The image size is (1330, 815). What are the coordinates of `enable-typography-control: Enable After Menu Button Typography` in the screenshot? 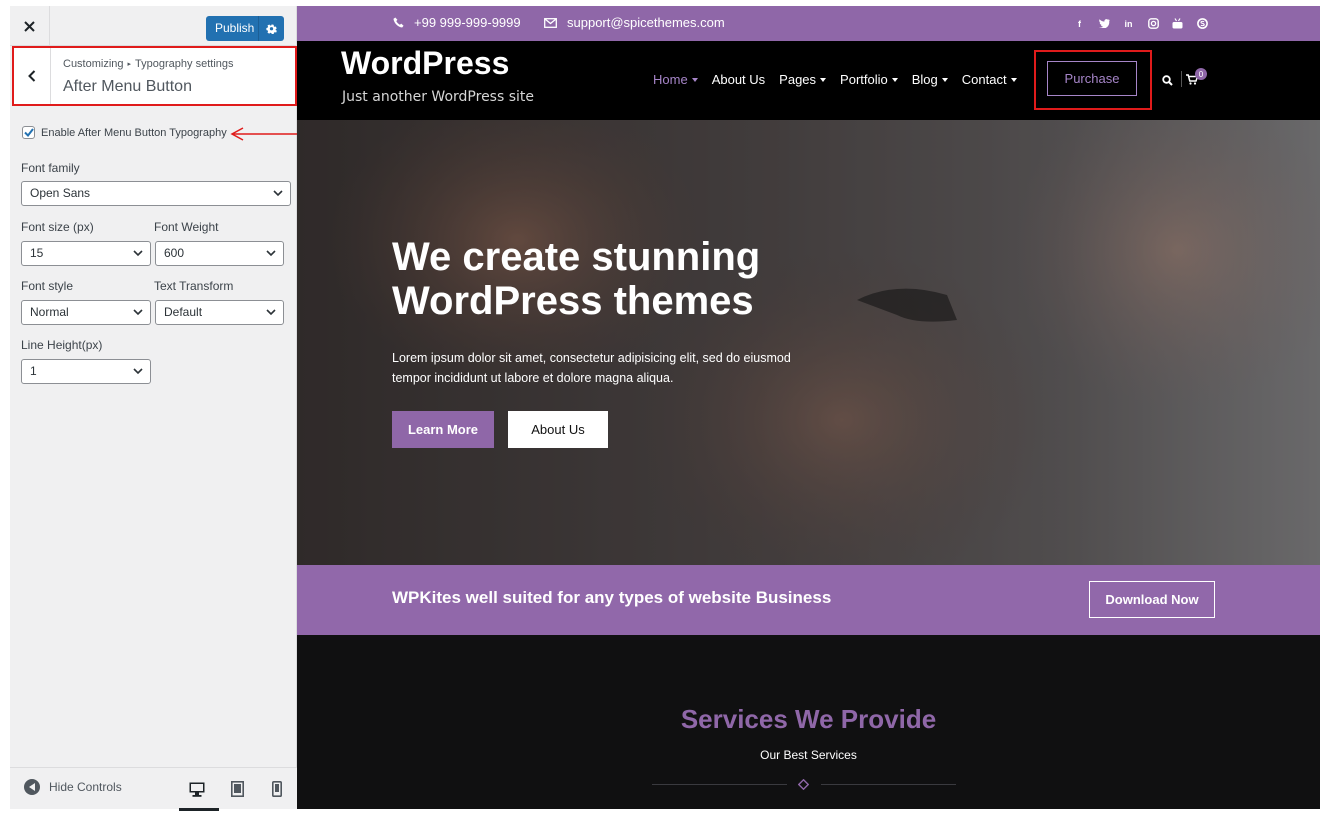 It's located at (124, 132).